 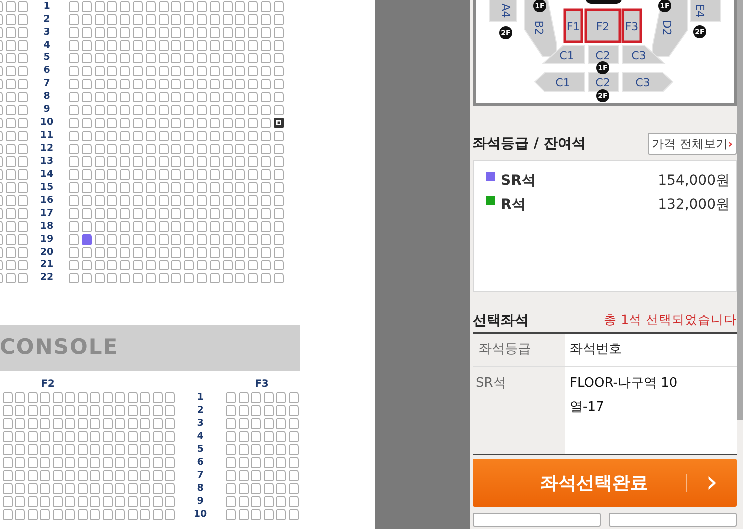 What do you see at coordinates (694, 205) in the screenshot?
I see `grade-price: 132,000원` at bounding box center [694, 205].